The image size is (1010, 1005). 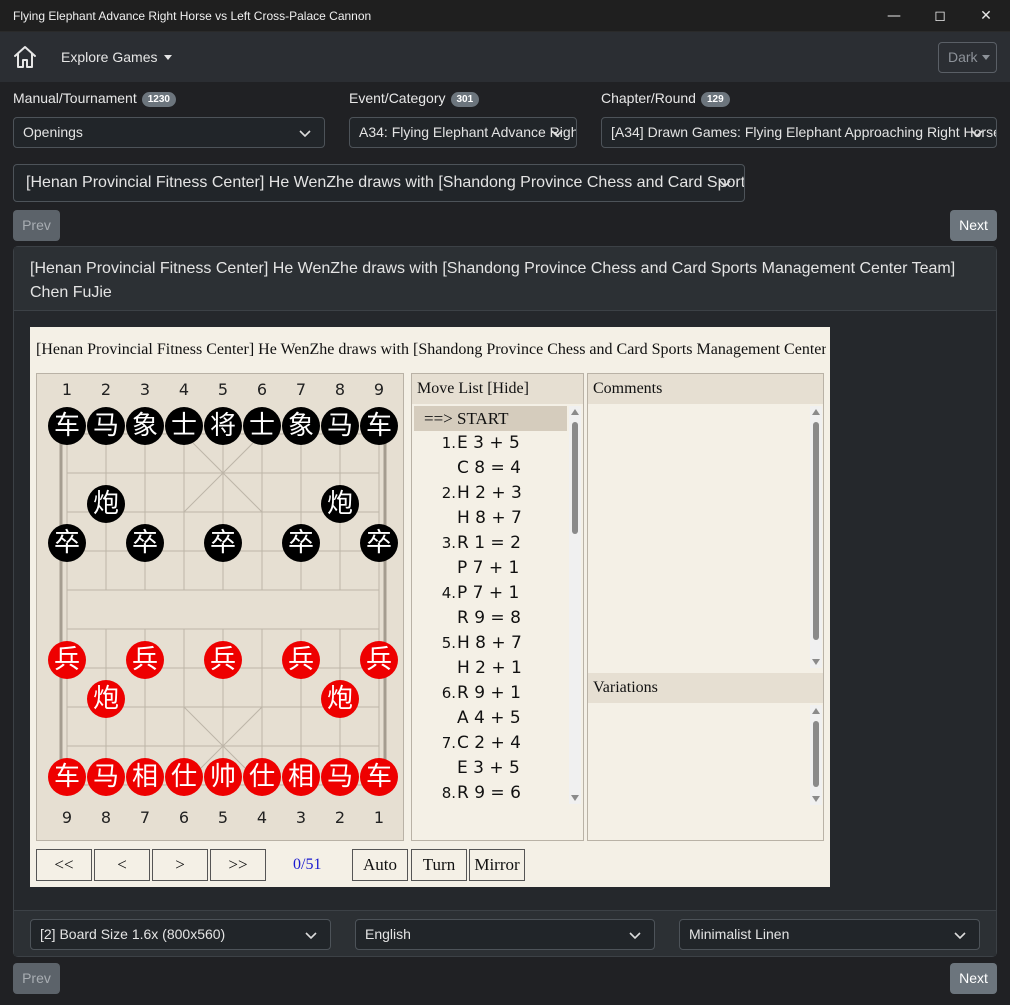 What do you see at coordinates (490, 693) in the screenshot?
I see `move-item: 6. R 9 + 1` at bounding box center [490, 693].